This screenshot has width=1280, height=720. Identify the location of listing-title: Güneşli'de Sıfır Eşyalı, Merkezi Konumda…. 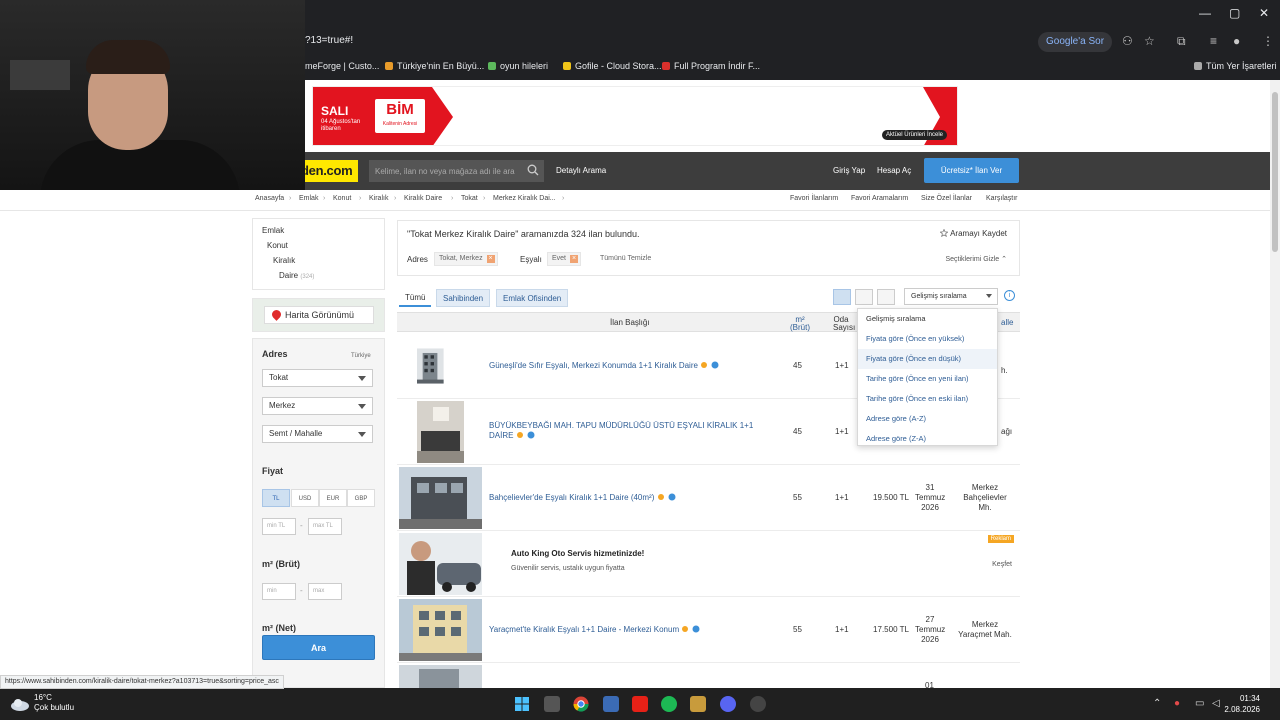
(624, 366).